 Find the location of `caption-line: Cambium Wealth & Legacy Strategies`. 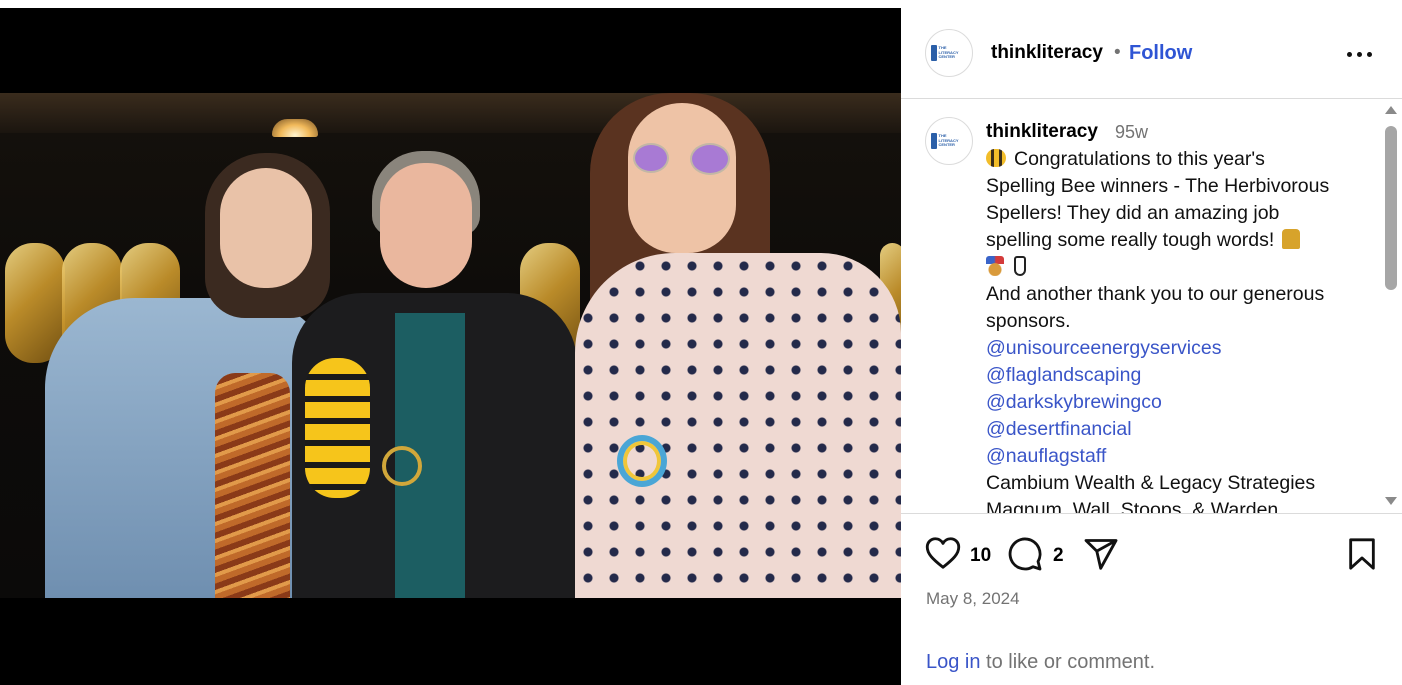

caption-line: Cambium Wealth & Legacy Strategies is located at coordinates (1151, 483).